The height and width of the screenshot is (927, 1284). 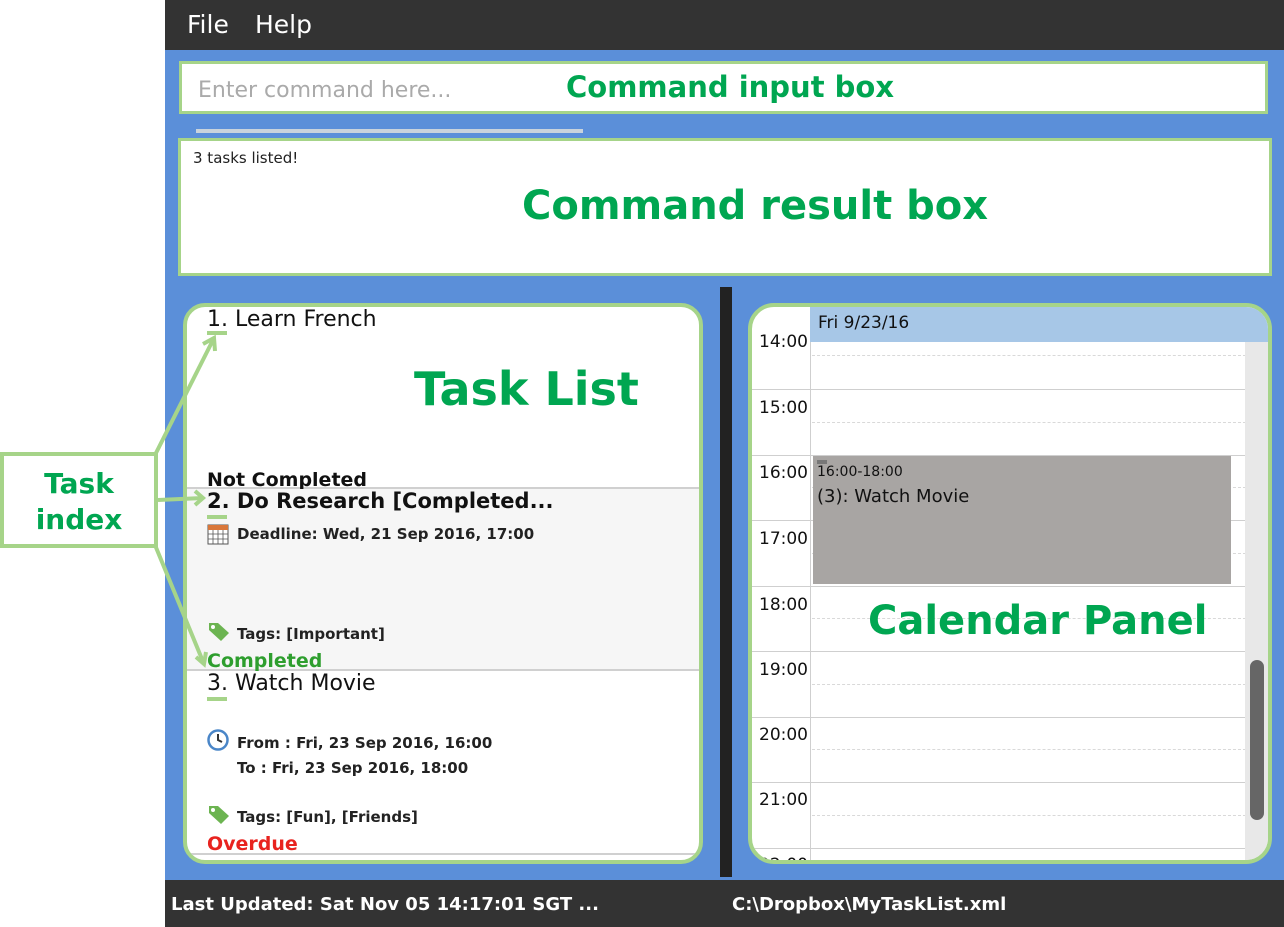 I want to click on task-index-annotation: Task index, so click(x=79, y=500).